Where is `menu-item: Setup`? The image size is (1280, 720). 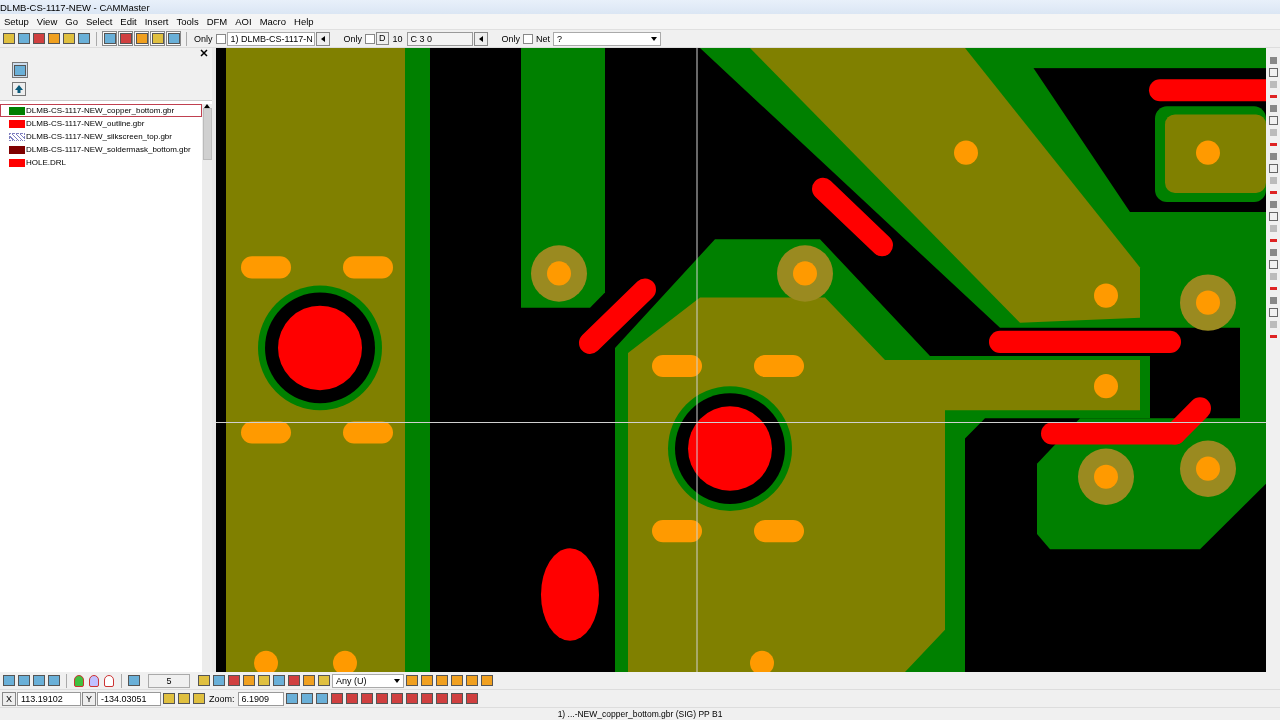
menu-item: Setup is located at coordinates (16, 21).